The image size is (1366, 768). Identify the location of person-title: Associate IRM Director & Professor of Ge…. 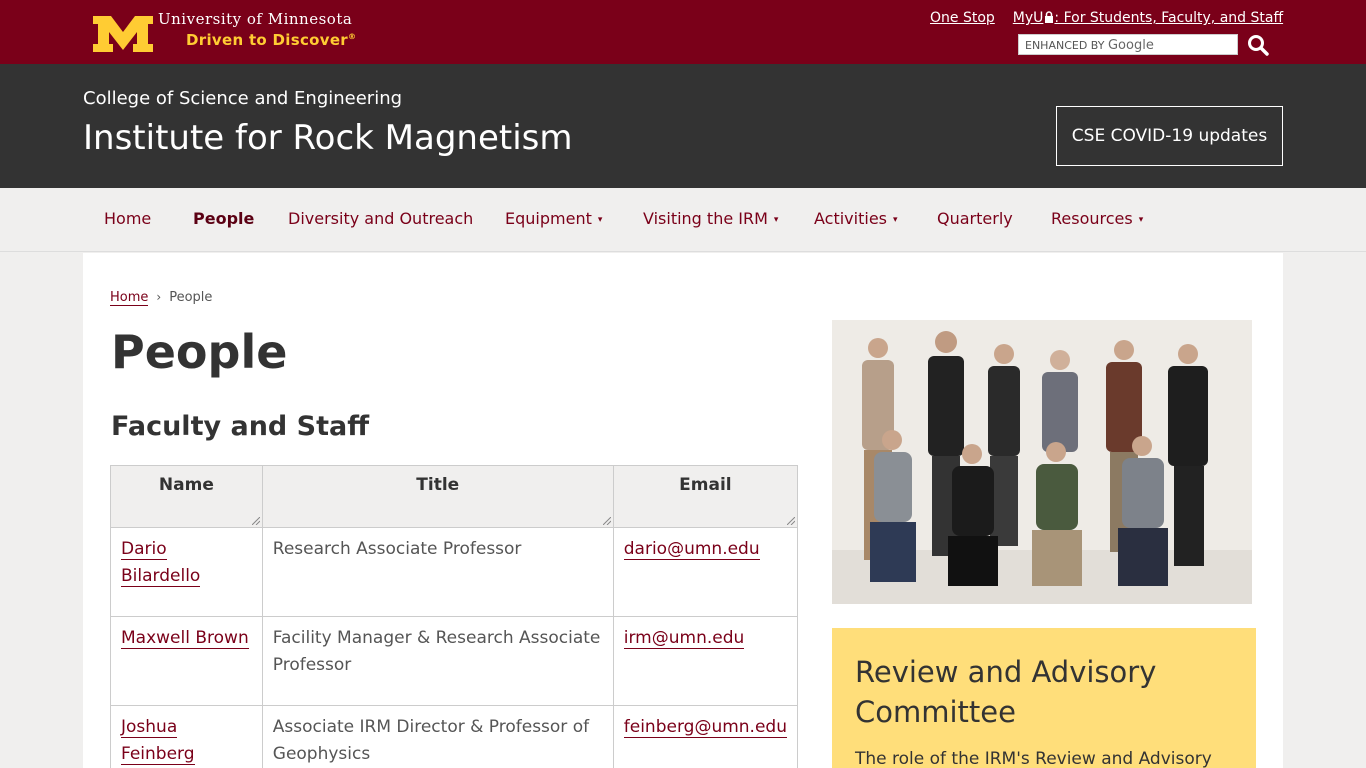
(437, 736).